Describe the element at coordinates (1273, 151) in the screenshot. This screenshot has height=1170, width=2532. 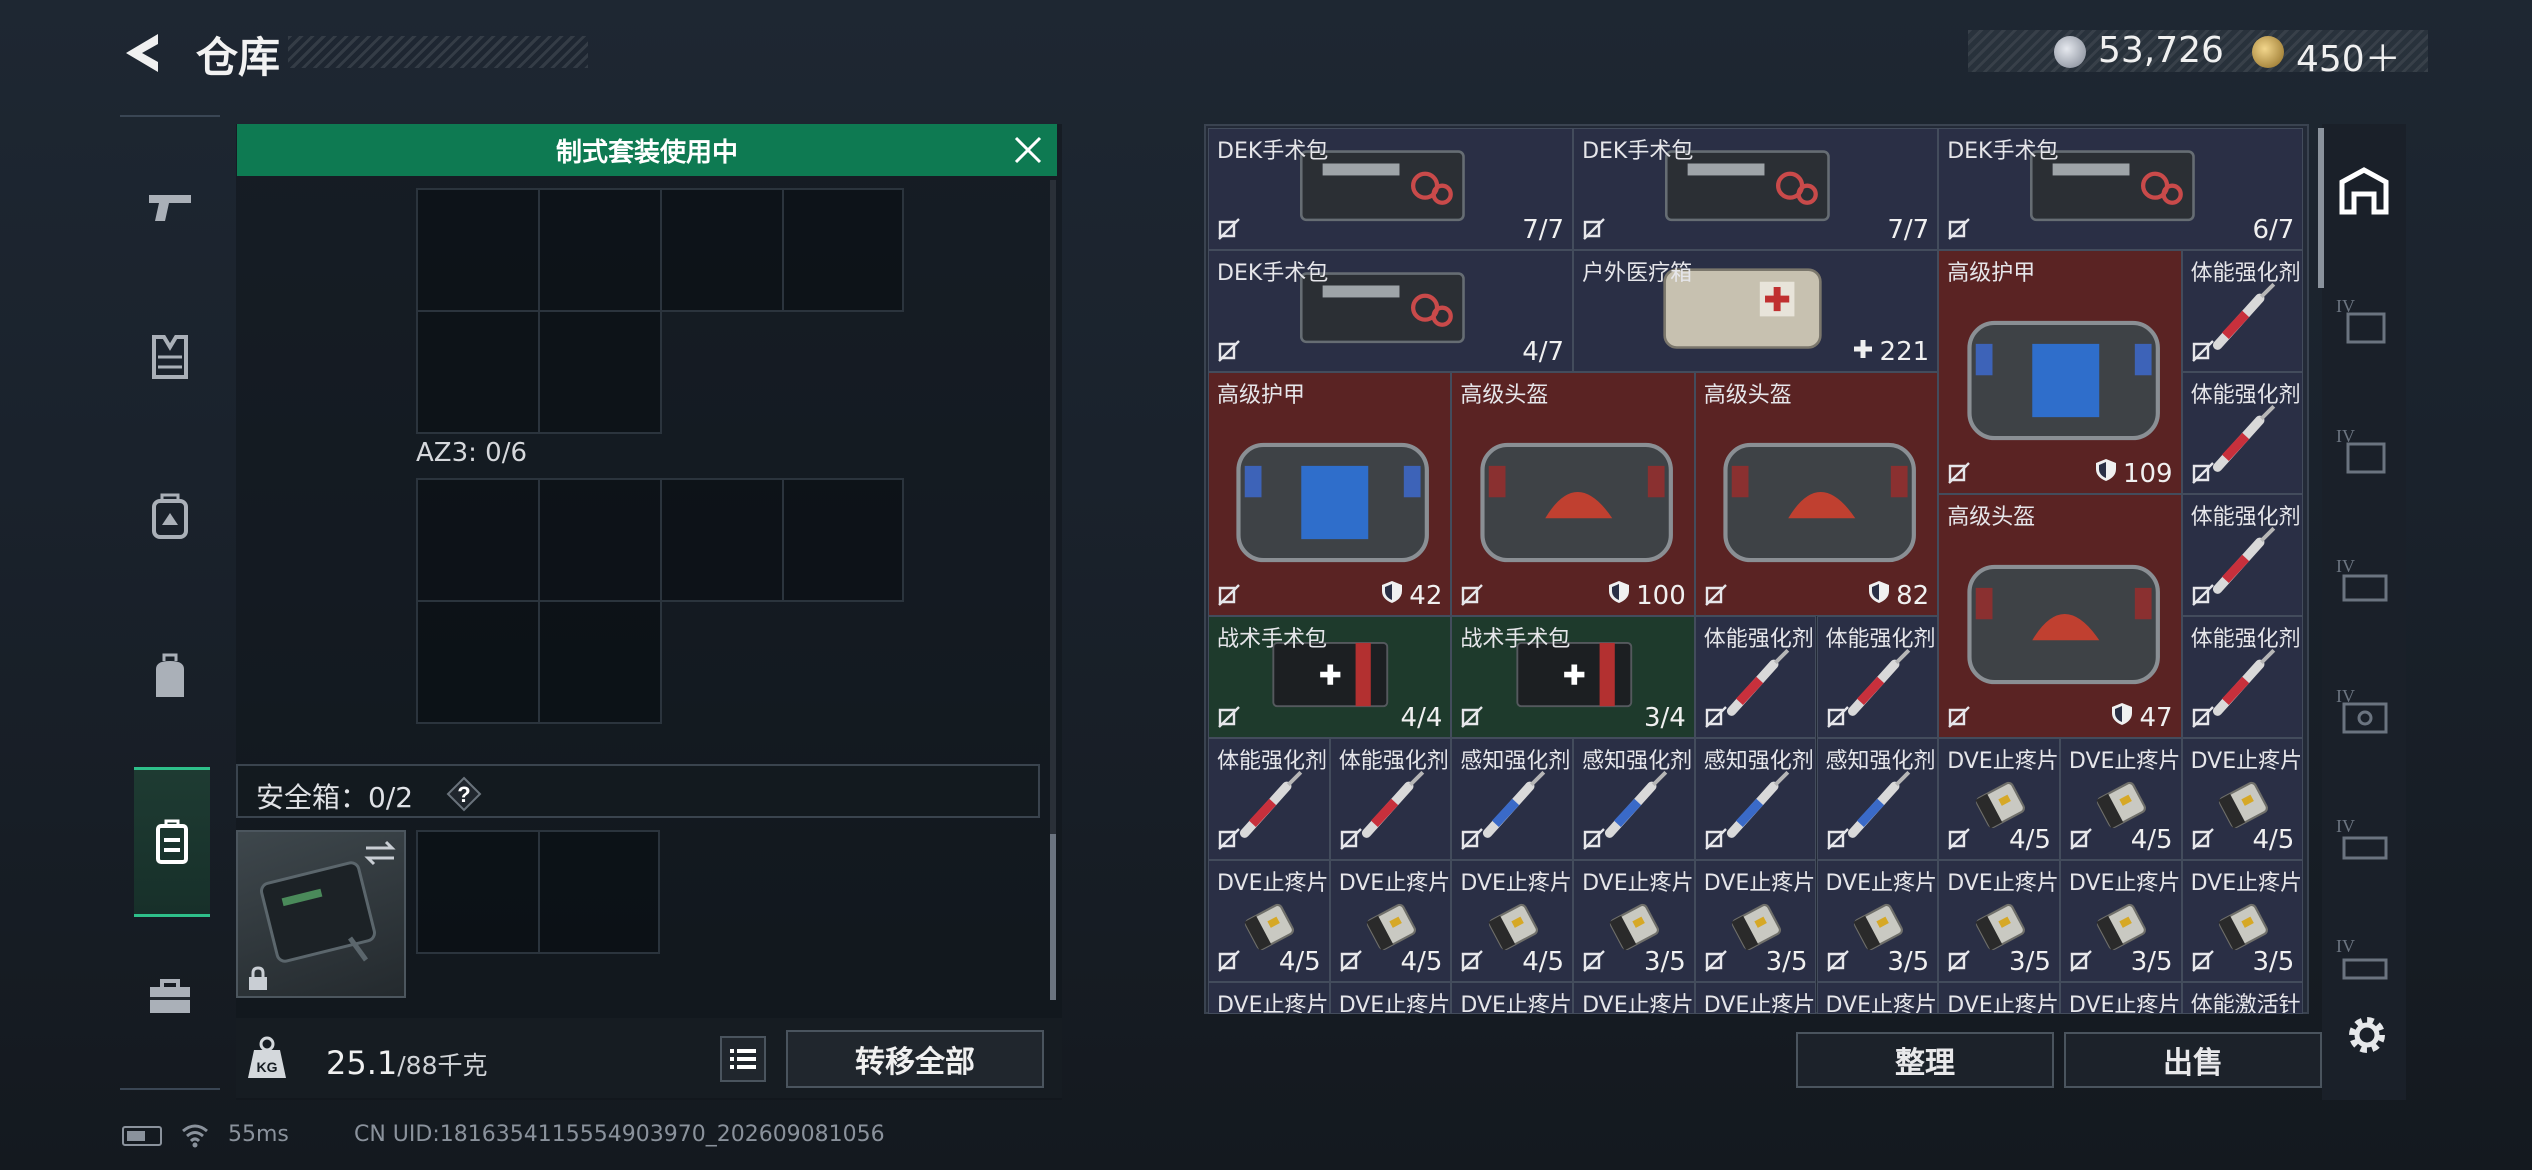
I see `item-name: DEK手术包` at that location.